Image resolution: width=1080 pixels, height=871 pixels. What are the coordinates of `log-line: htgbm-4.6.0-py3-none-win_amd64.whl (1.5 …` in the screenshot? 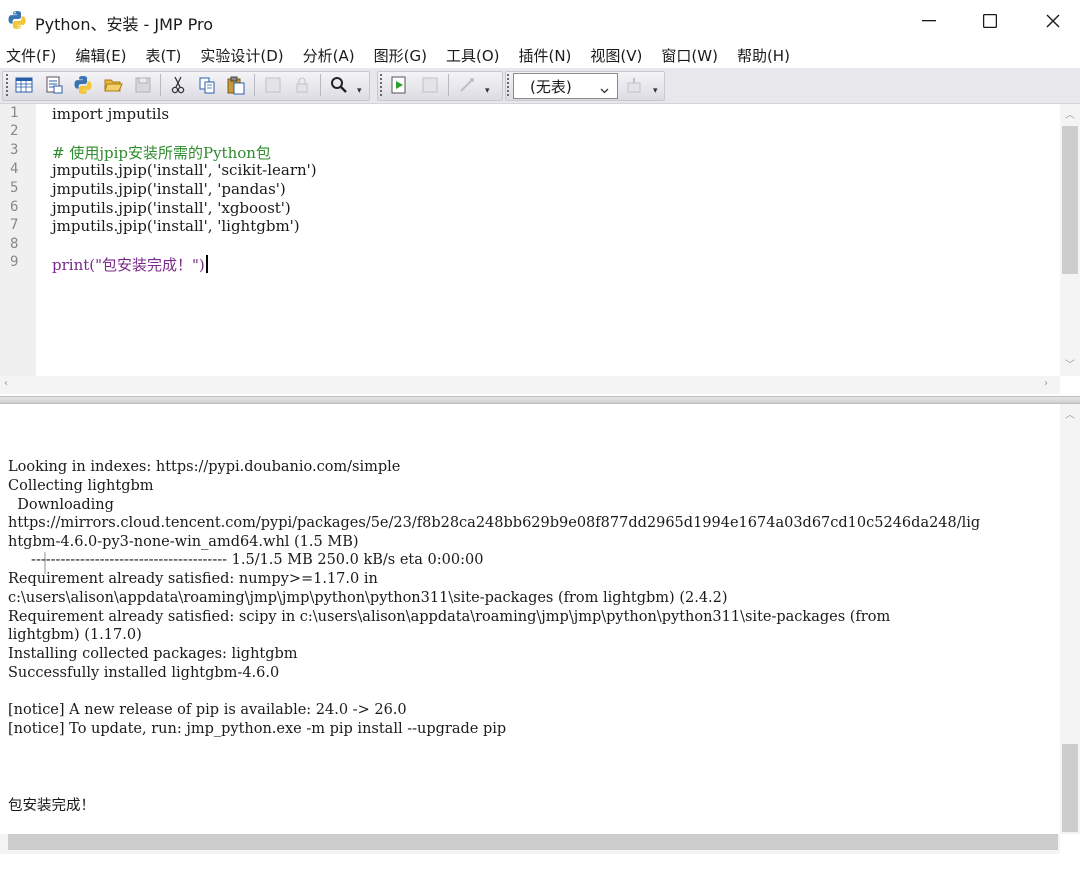 It's located at (183, 542).